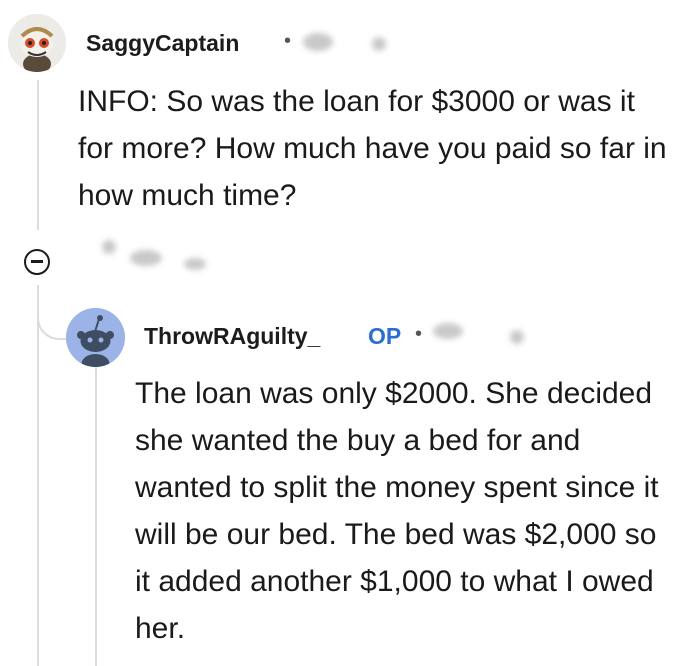 The image size is (700, 666). I want to click on comment-username: SaggyCaptain, so click(162, 43).